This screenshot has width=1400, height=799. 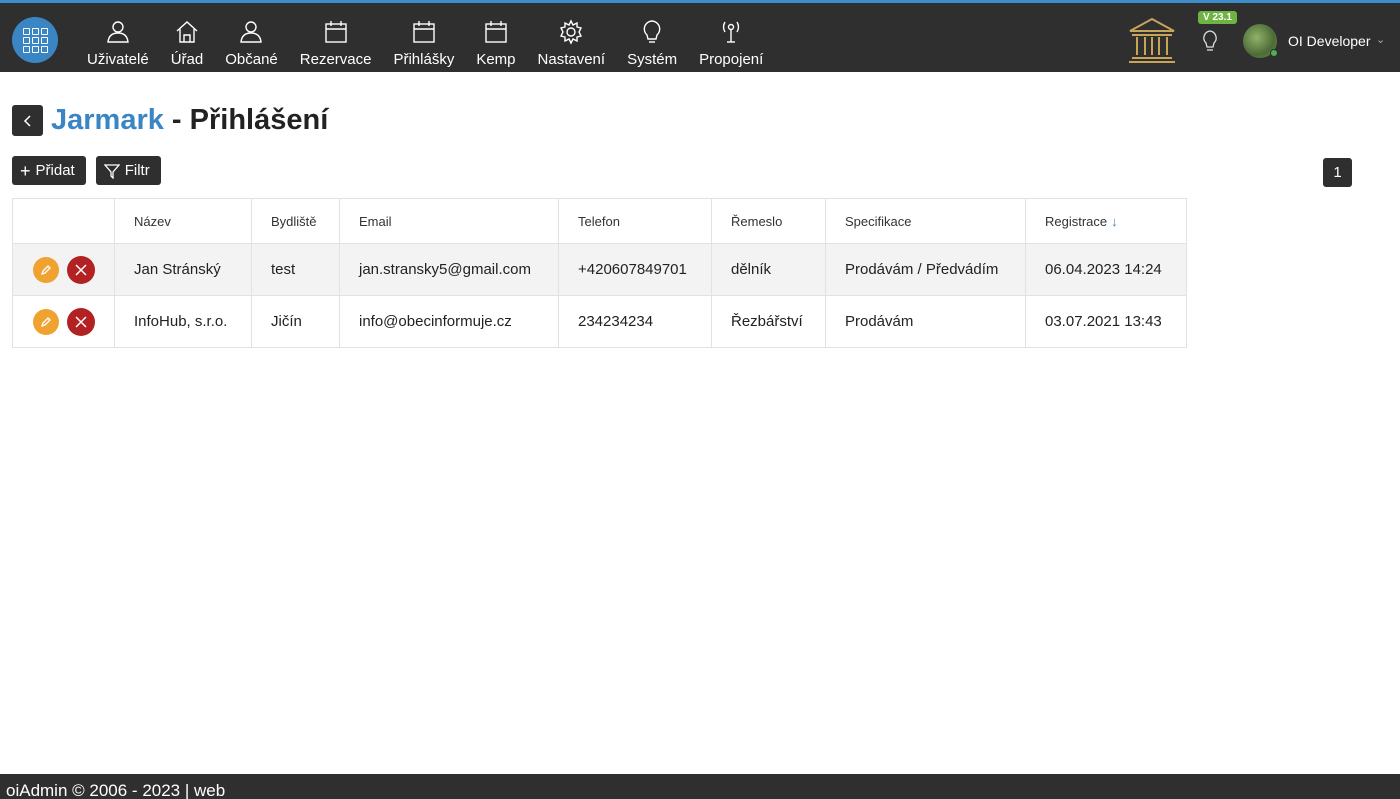 I want to click on column-header-remeslo: Řemeslo, so click(x=768, y=221).